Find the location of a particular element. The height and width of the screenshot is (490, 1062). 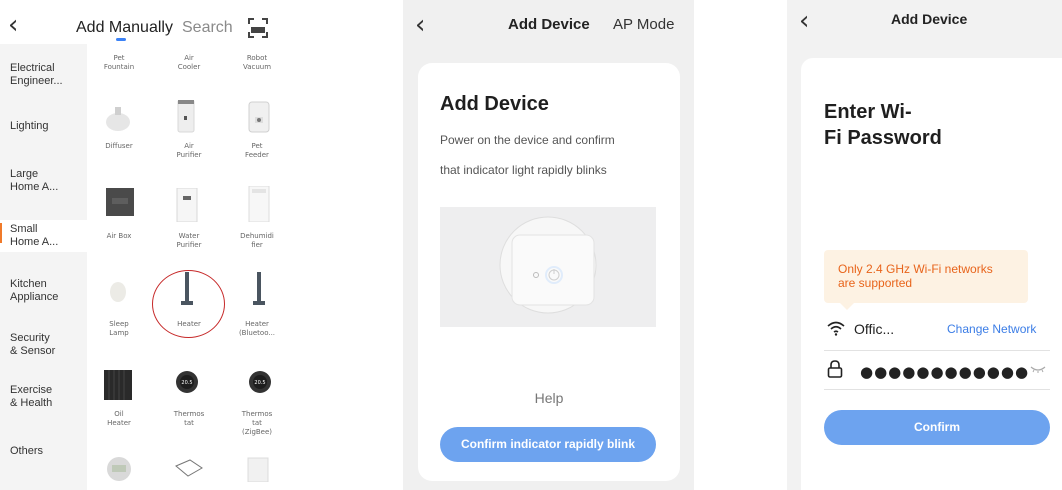

device-label-heater: Heater is located at coordinates (189, 324).